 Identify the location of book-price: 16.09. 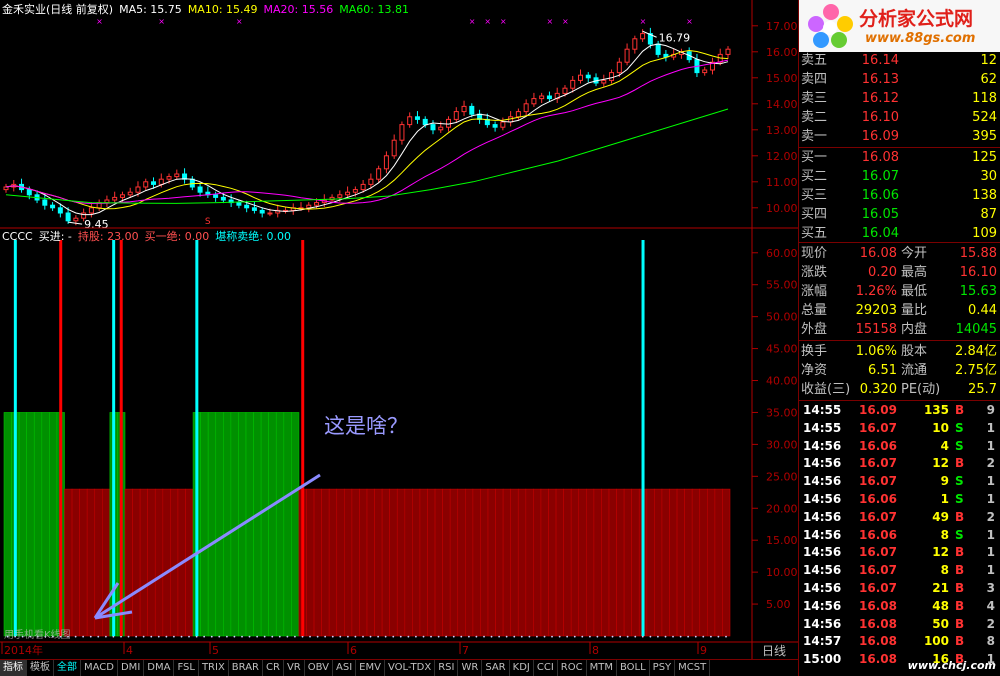
(880, 136).